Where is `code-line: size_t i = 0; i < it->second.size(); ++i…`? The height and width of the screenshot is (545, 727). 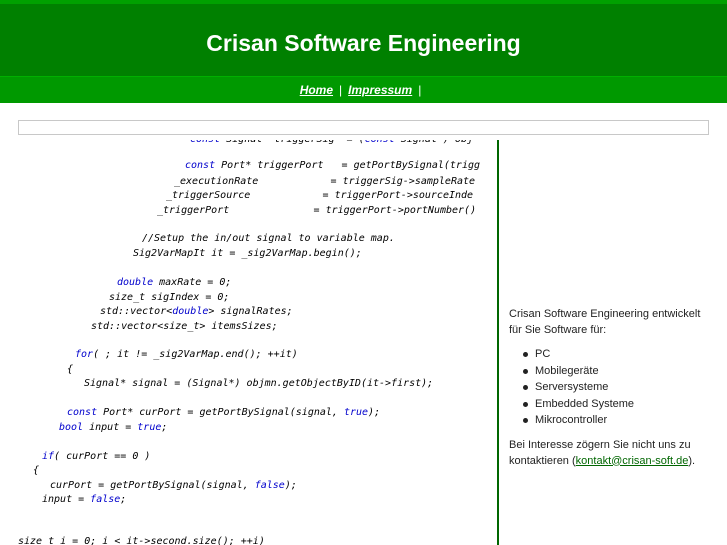
code-line: size_t i = 0; i < it->second.size(); ++i… is located at coordinates (141, 540).